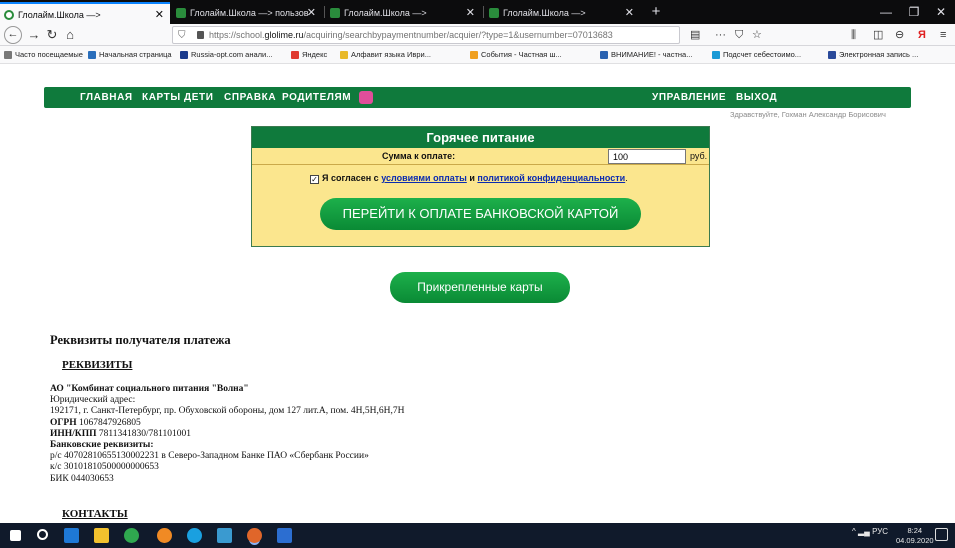 The width and height of the screenshot is (955, 548). I want to click on pay-by-card-button: ПЕРЕЙТИ К ОПЛАТЕ БАНКОВСКОЙ КАРТОЙ, so click(480, 214).